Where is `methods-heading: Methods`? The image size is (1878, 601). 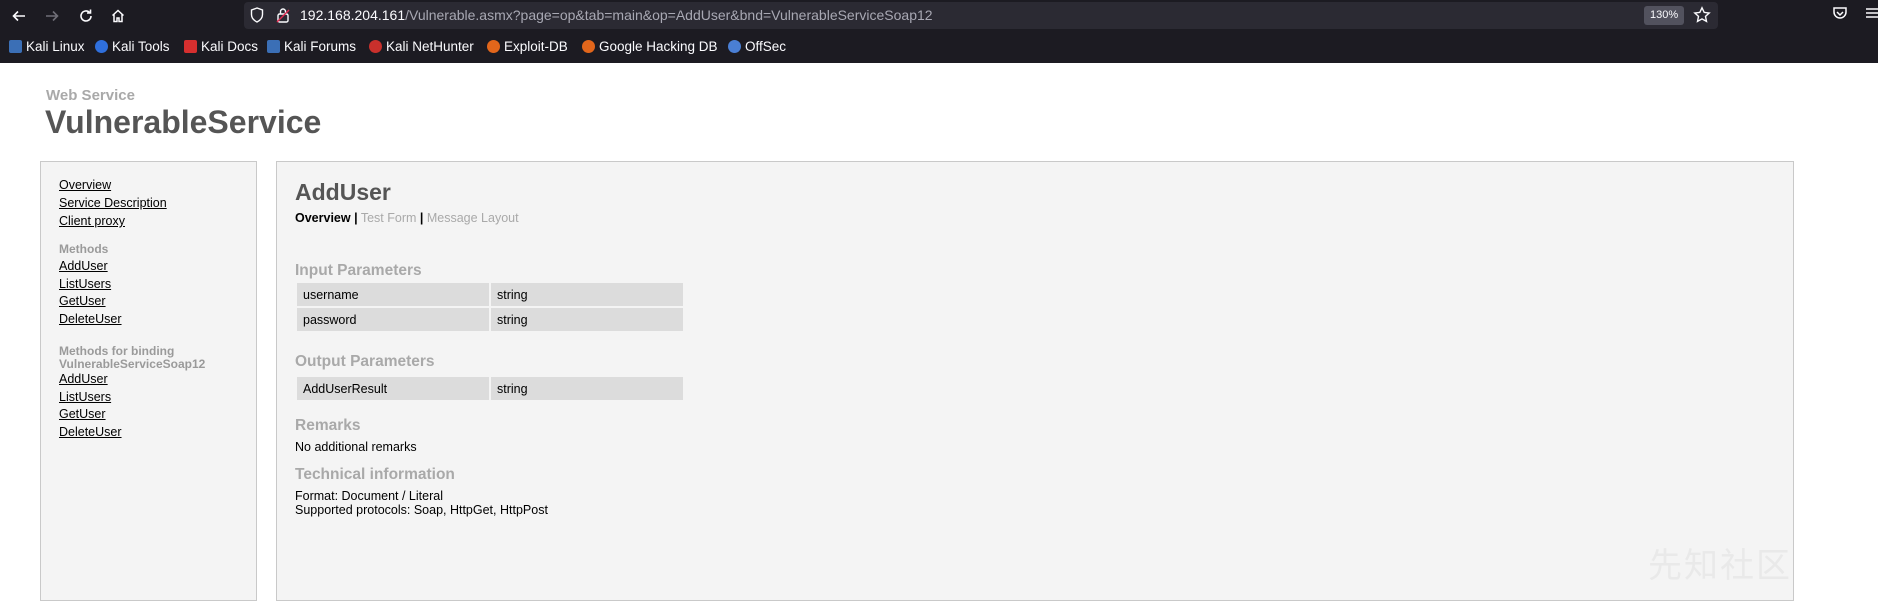 methods-heading: Methods is located at coordinates (84, 249).